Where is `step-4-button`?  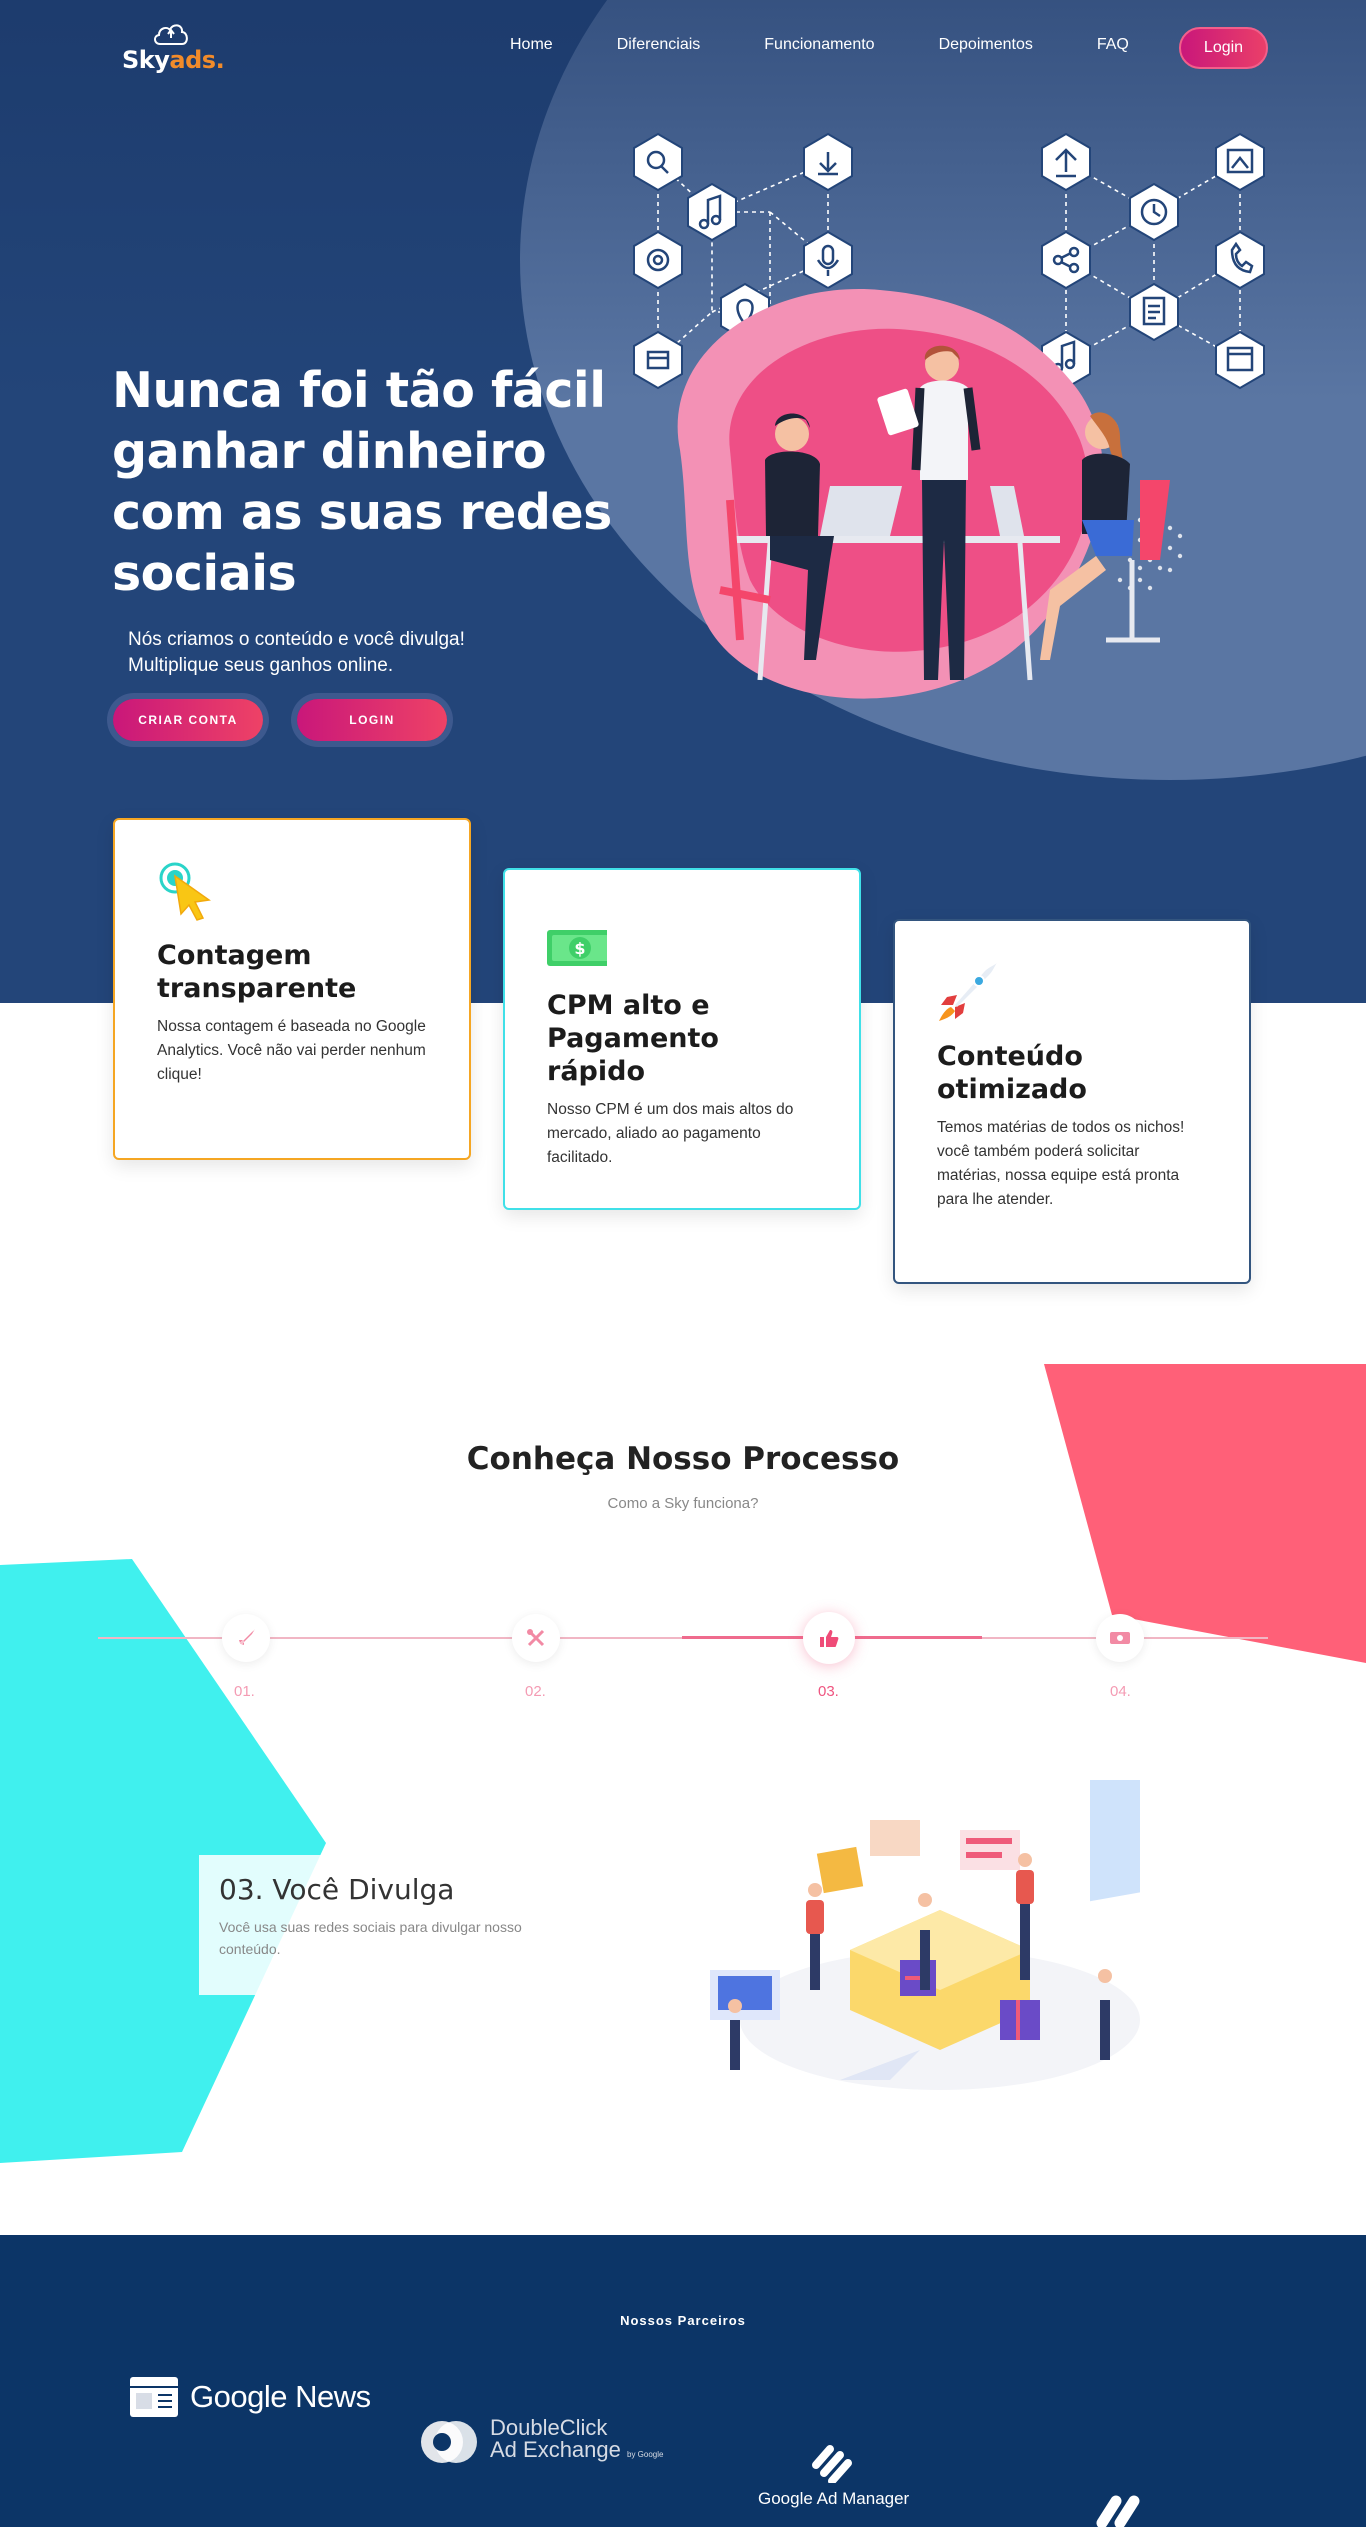 step-4-button is located at coordinates (1120, 1638).